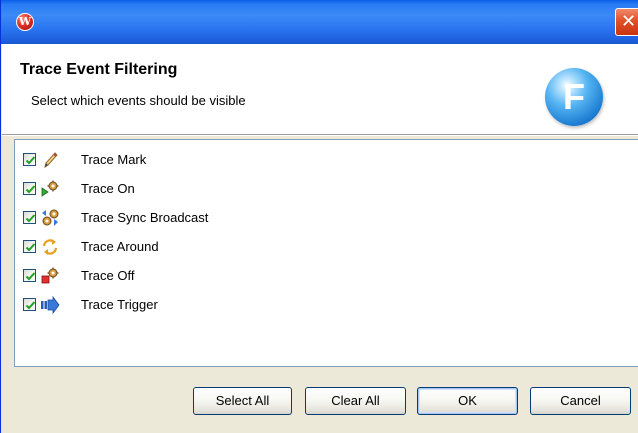 Image resolution: width=638 pixels, height=433 pixels. Describe the element at coordinates (319, 22) in the screenshot. I see `title-bar: W ✕` at that location.